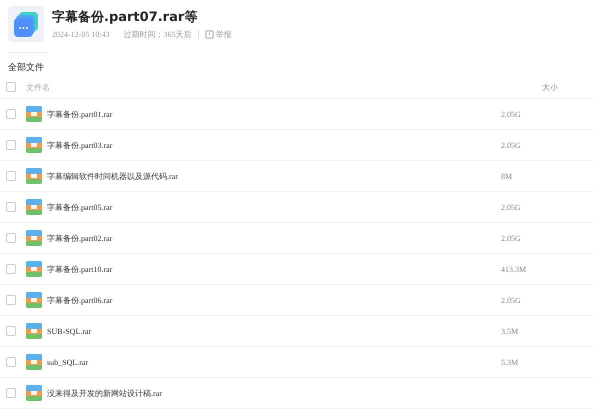  What do you see at coordinates (246, 331) in the screenshot?
I see `file-name: SUB-SQL.rar` at bounding box center [246, 331].